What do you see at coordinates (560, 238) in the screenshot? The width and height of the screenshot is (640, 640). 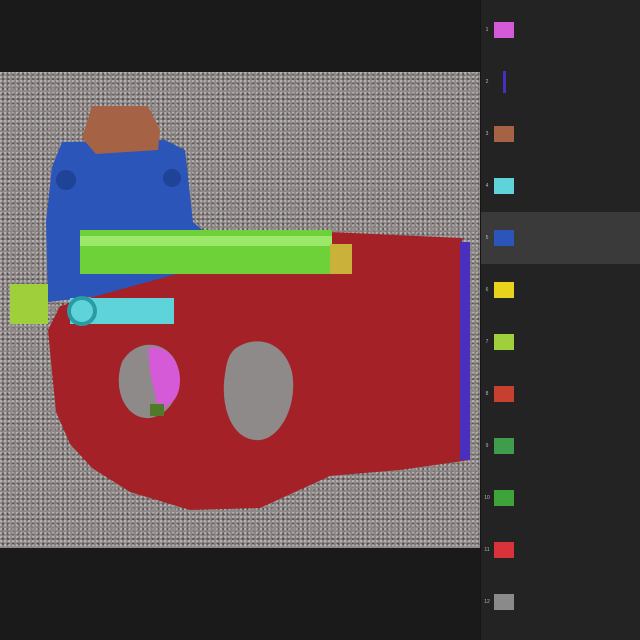 I see `layer-row: 5` at bounding box center [560, 238].